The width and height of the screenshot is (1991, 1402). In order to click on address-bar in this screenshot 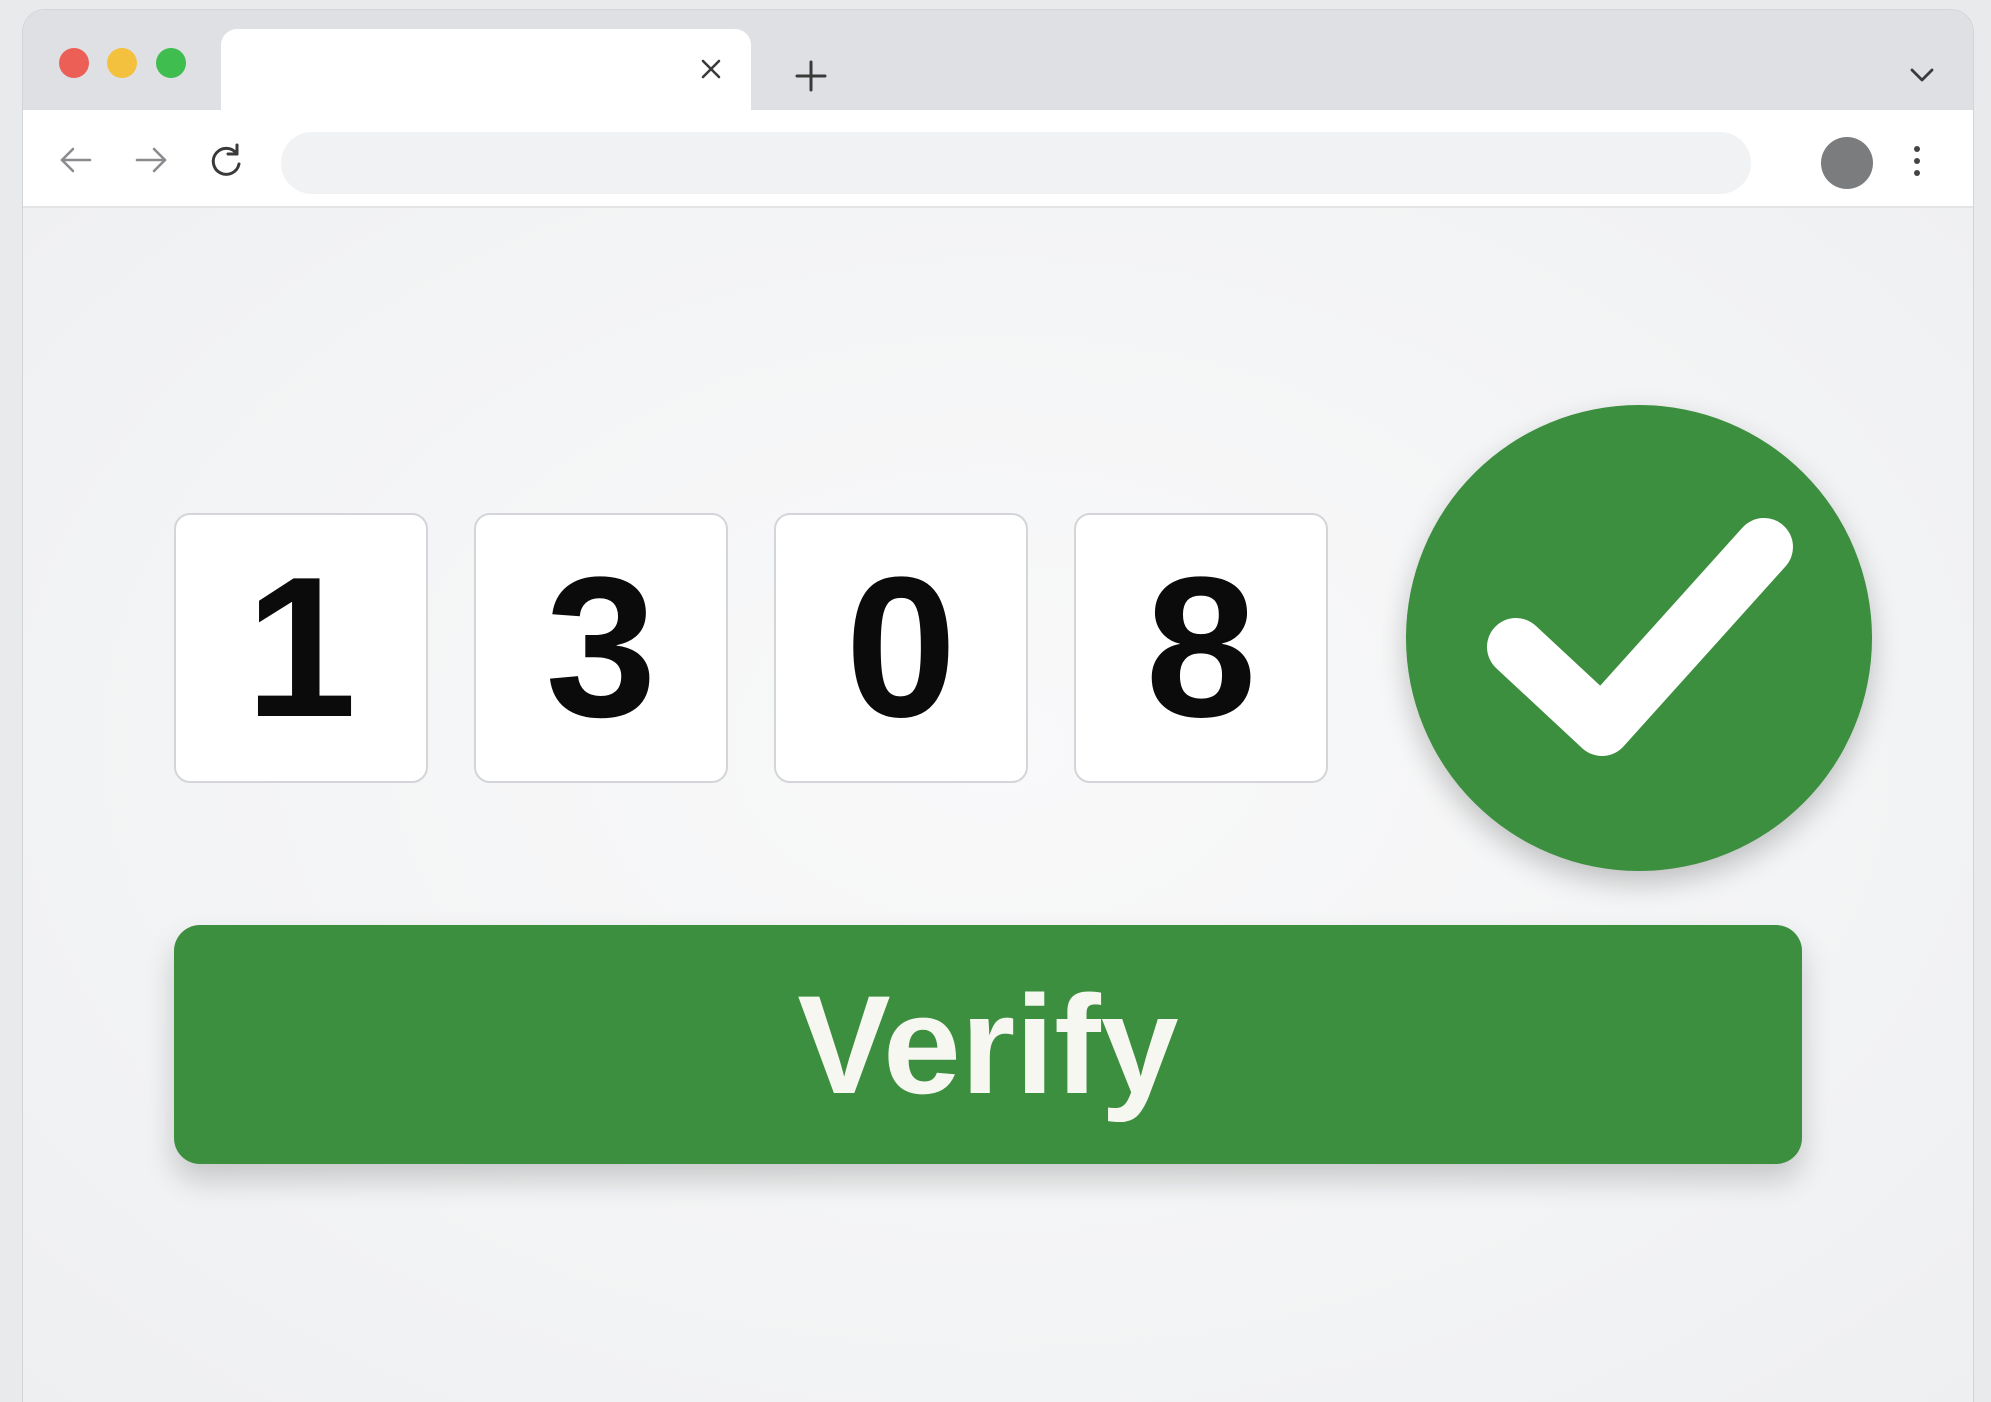, I will do `click(1016, 163)`.